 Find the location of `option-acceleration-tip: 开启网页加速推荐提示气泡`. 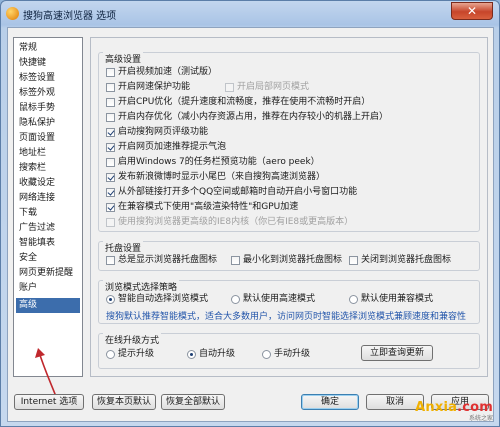

option-acceleration-tip: 开启网页加速推荐提示气泡 is located at coordinates (166, 147).